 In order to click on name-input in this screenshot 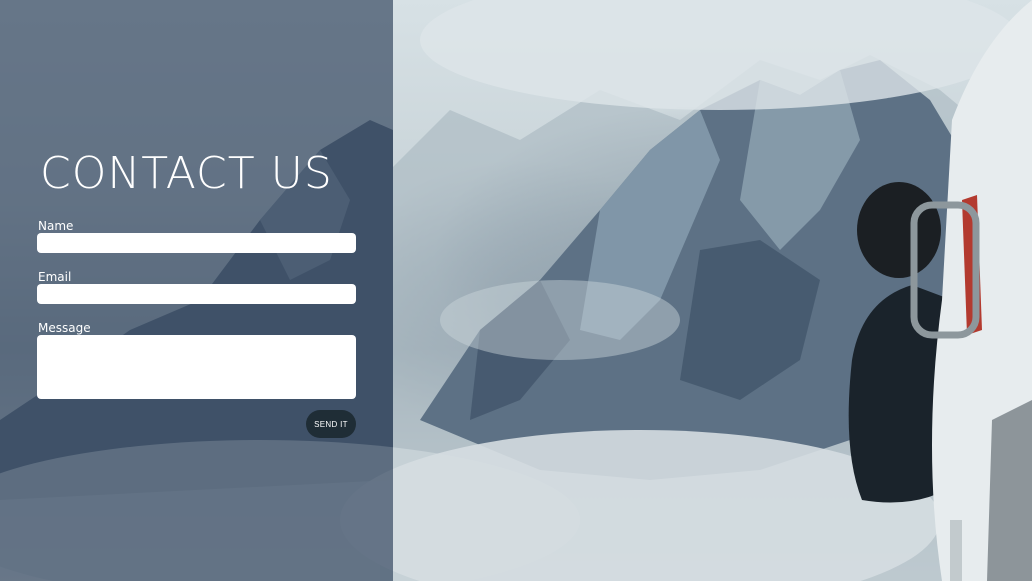, I will do `click(196, 243)`.